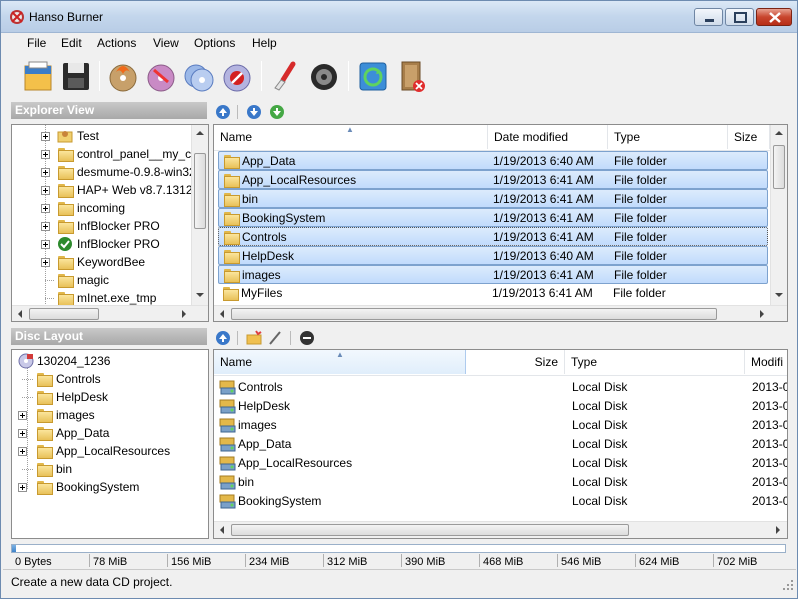 The width and height of the screenshot is (798, 599). Describe the element at coordinates (237, 76) in the screenshot. I see `erase-disc-button` at that location.